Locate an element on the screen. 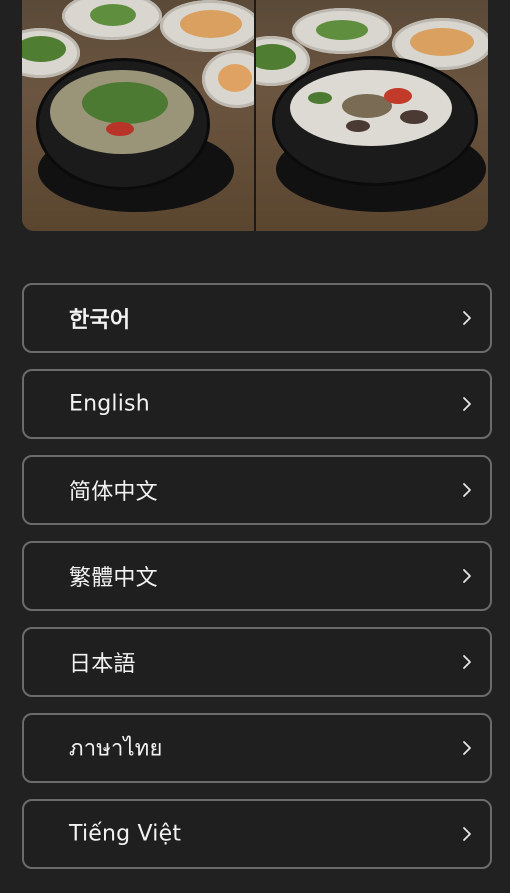 The width and height of the screenshot is (510, 893). language-label: ภาษาไทย is located at coordinates (116, 749).